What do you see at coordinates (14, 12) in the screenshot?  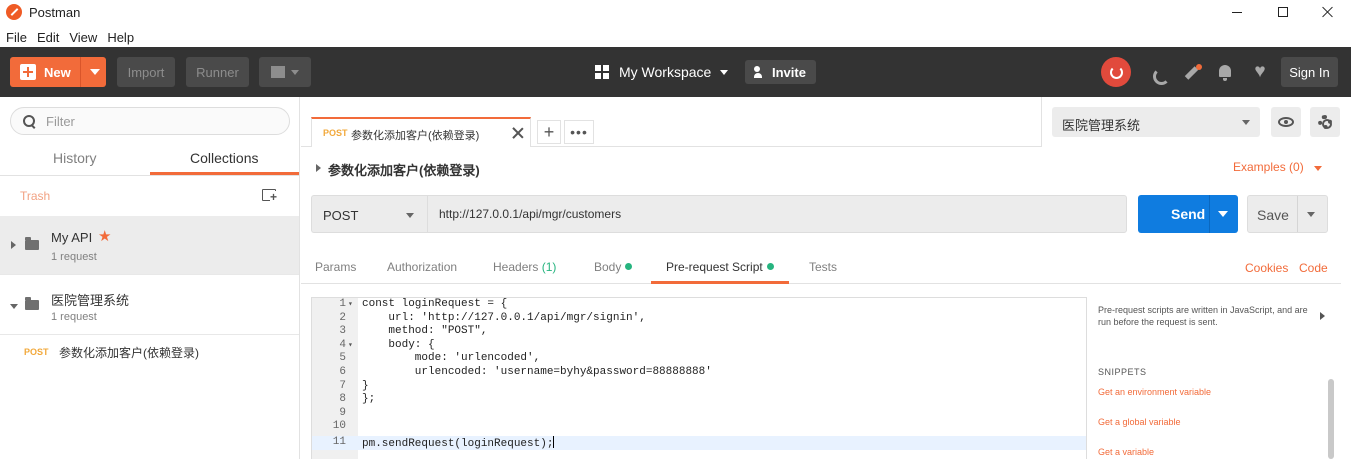 I see `postman-logo-icon` at bounding box center [14, 12].